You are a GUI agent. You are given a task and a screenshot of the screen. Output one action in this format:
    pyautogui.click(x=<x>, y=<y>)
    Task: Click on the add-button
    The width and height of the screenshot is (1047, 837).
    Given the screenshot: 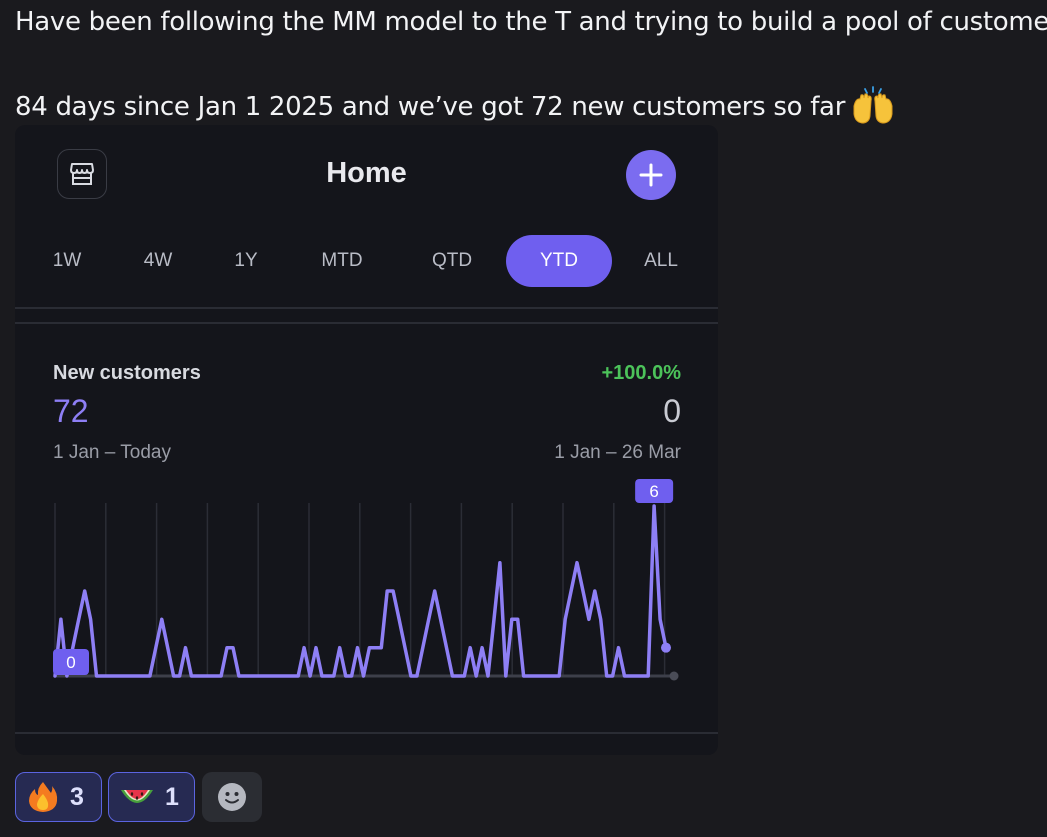 What is the action you would take?
    pyautogui.click(x=651, y=175)
    